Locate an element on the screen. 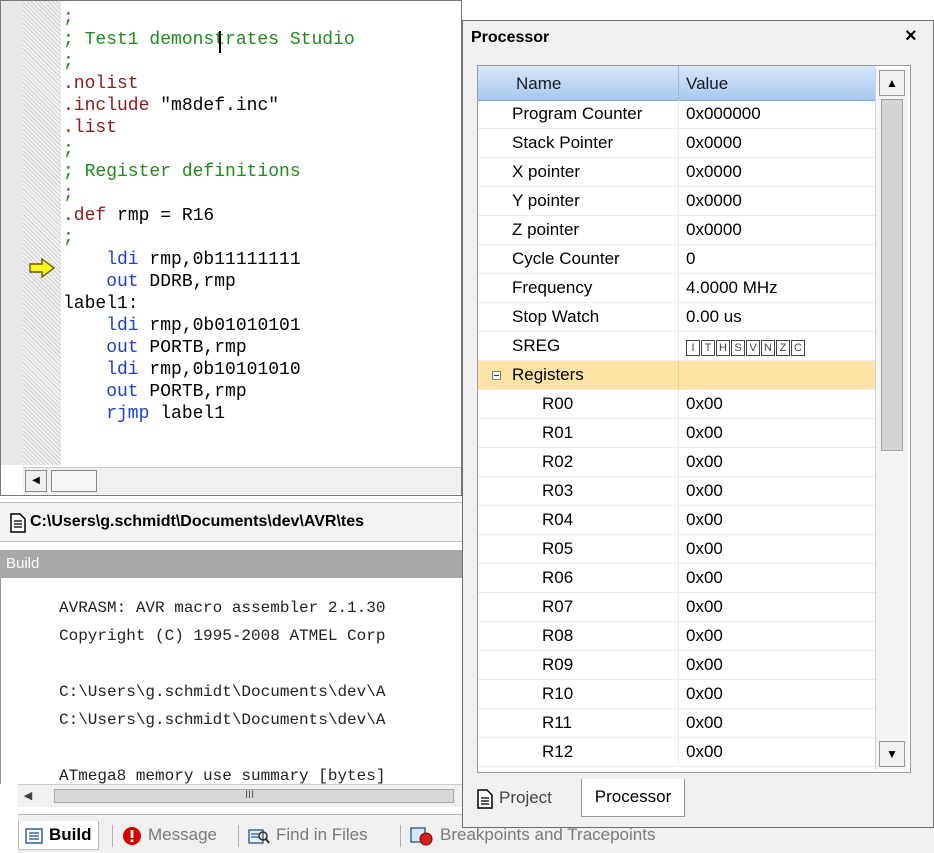 This screenshot has width=934, height=853. code-operand: label1 is located at coordinates (187, 414).